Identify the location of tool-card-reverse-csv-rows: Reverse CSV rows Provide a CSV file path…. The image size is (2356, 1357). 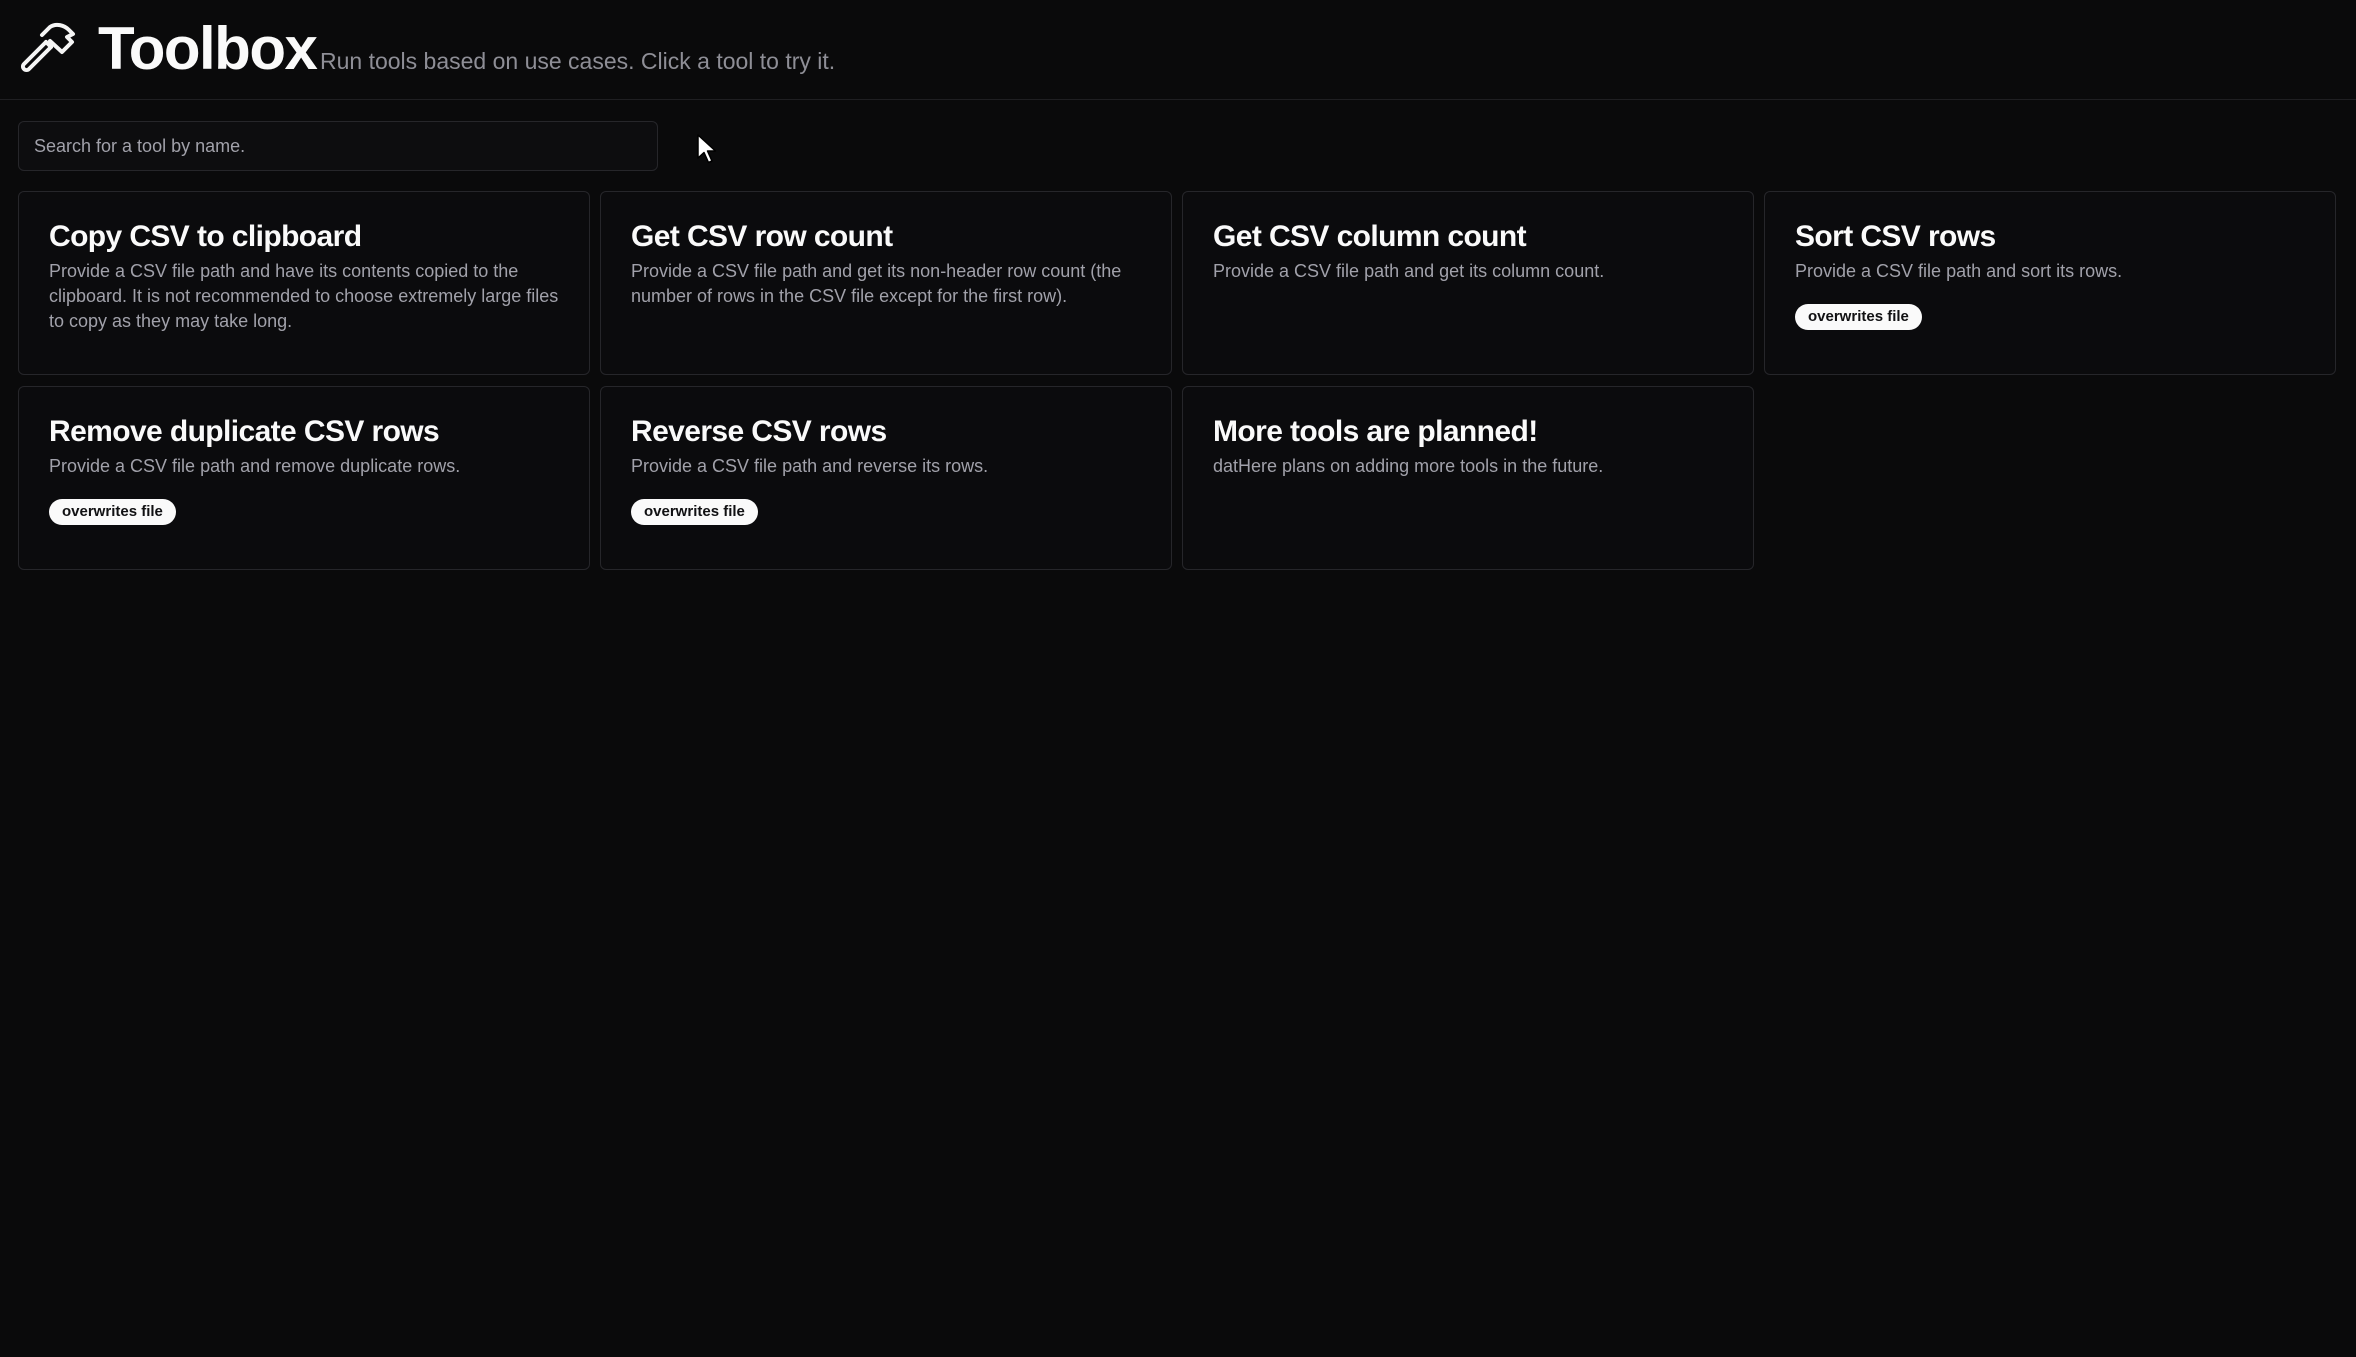
(886, 478).